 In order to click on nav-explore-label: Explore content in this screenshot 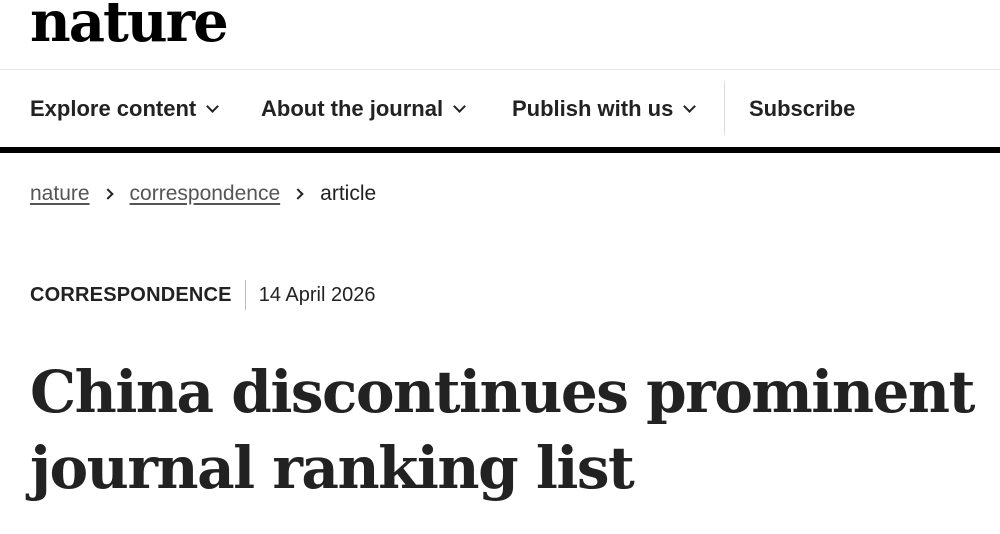, I will do `click(113, 108)`.